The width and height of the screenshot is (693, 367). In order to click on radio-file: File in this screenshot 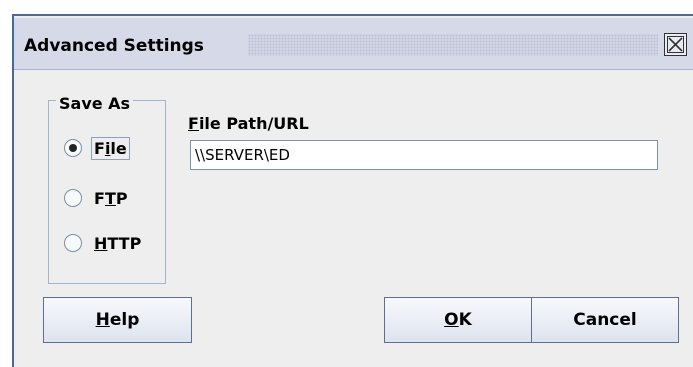, I will do `click(97, 148)`.